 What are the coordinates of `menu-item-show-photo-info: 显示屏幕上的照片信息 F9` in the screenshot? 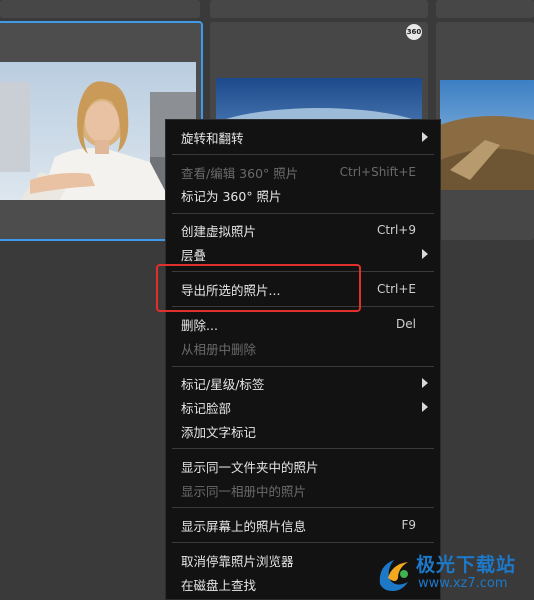 It's located at (305, 525).